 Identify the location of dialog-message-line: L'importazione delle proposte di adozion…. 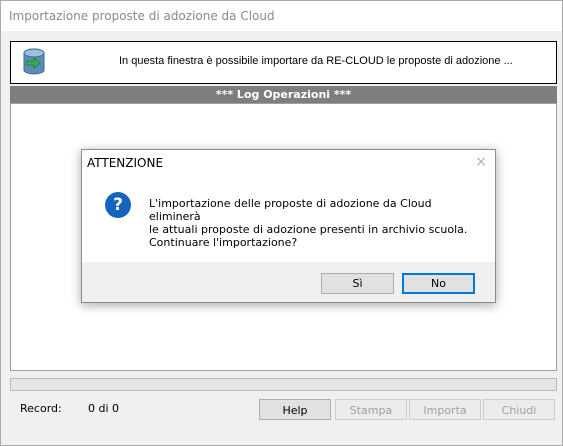
(290, 210).